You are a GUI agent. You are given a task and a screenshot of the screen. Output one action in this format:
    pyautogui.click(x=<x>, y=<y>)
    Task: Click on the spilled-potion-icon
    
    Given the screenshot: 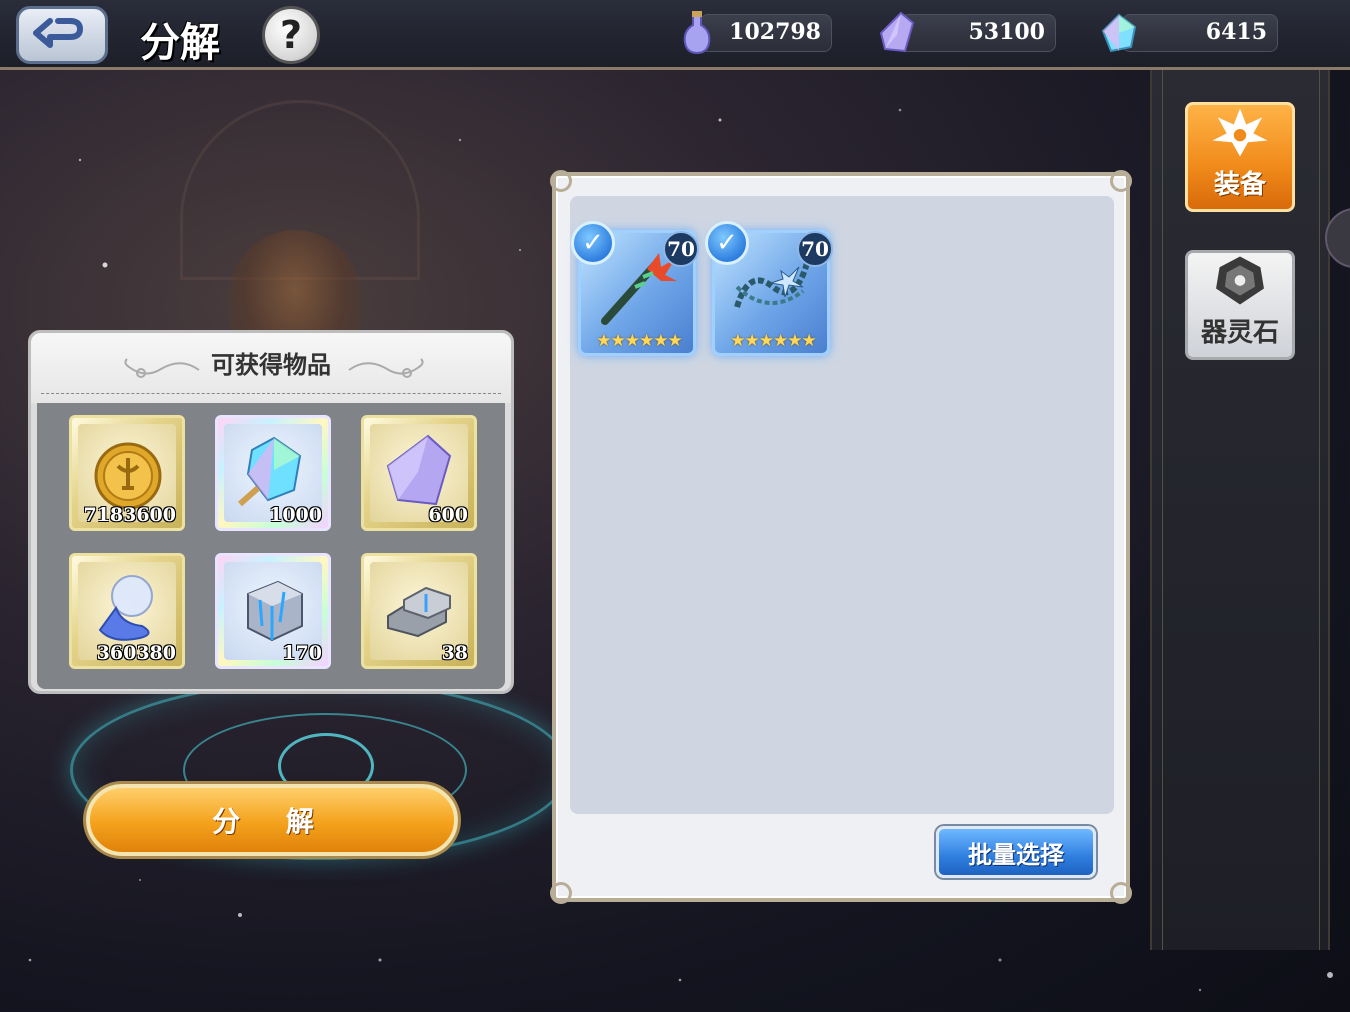 What is the action you would take?
    pyautogui.click(x=125, y=608)
    